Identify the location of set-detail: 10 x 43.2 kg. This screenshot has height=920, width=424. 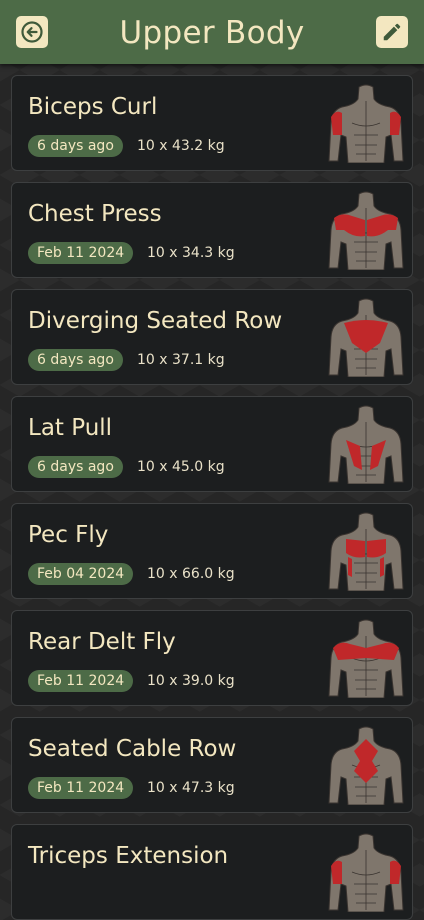
(181, 146).